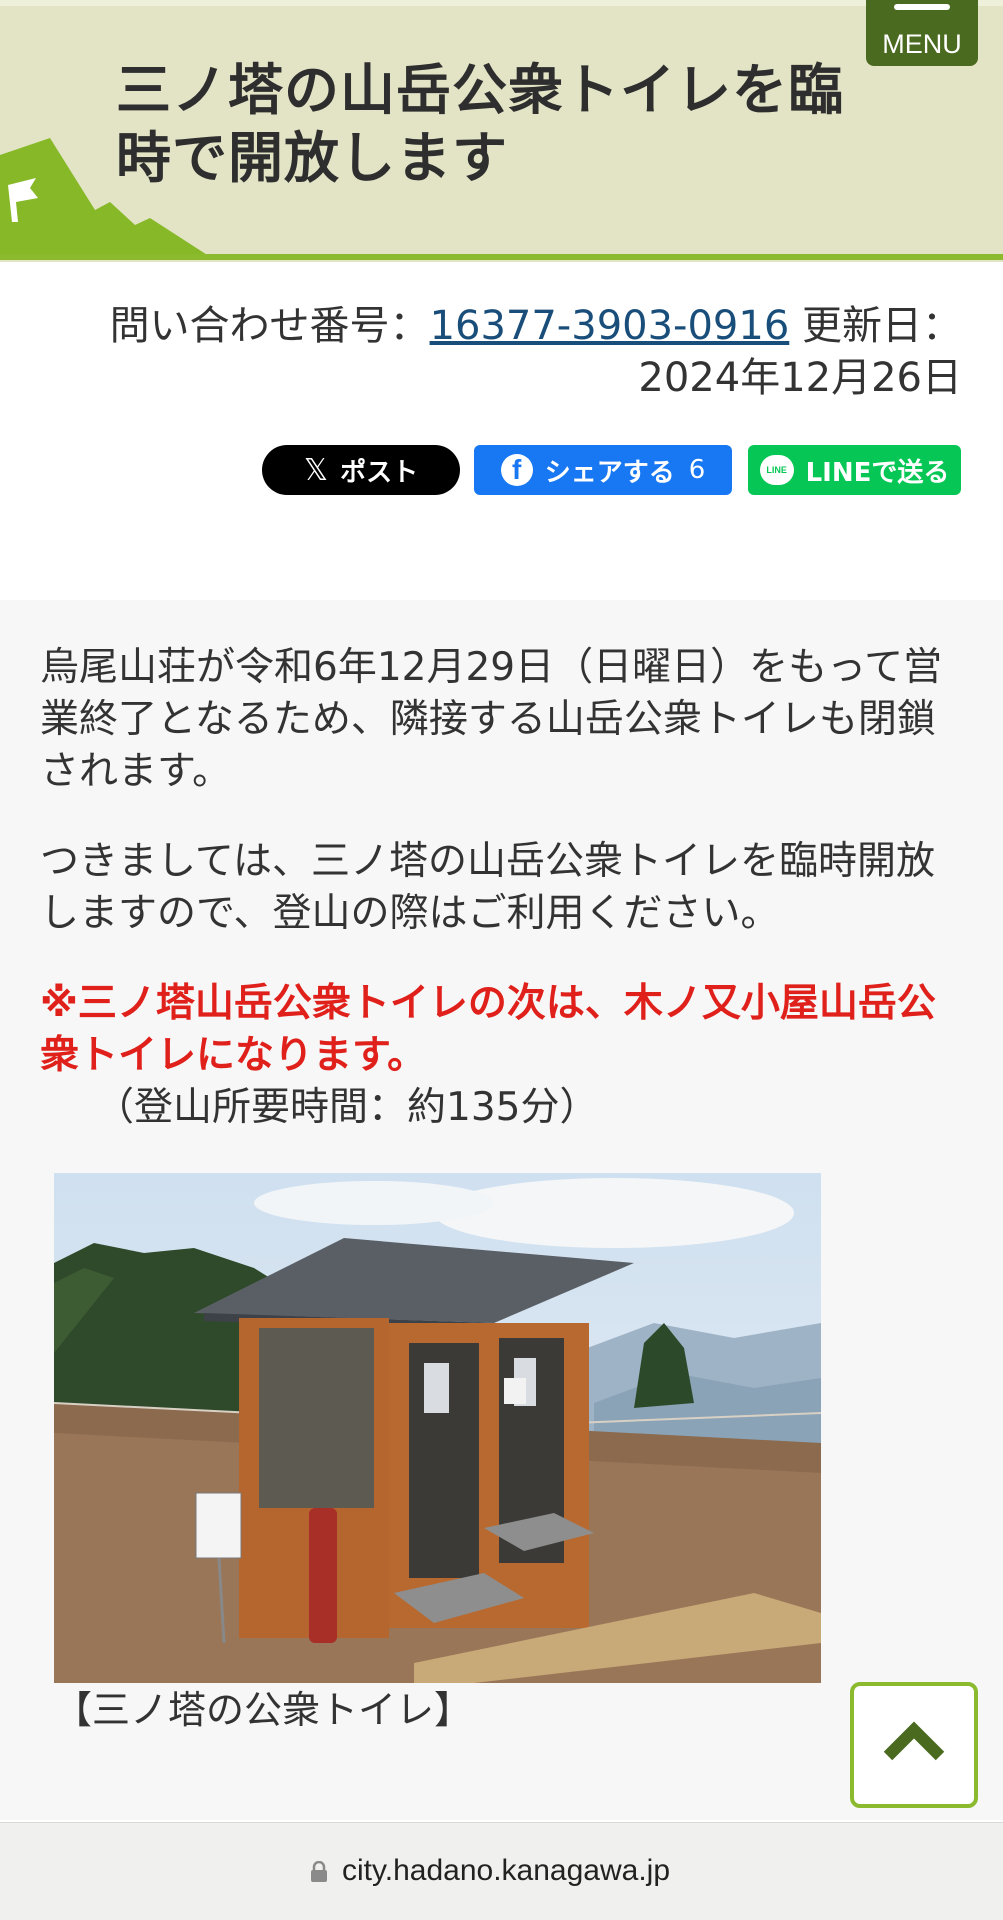 This screenshot has width=1003, height=1920. I want to click on page-meta: 問い合わせ番号：16377-3903-0916 更新日： 2024年12月26日, so click(511, 352).